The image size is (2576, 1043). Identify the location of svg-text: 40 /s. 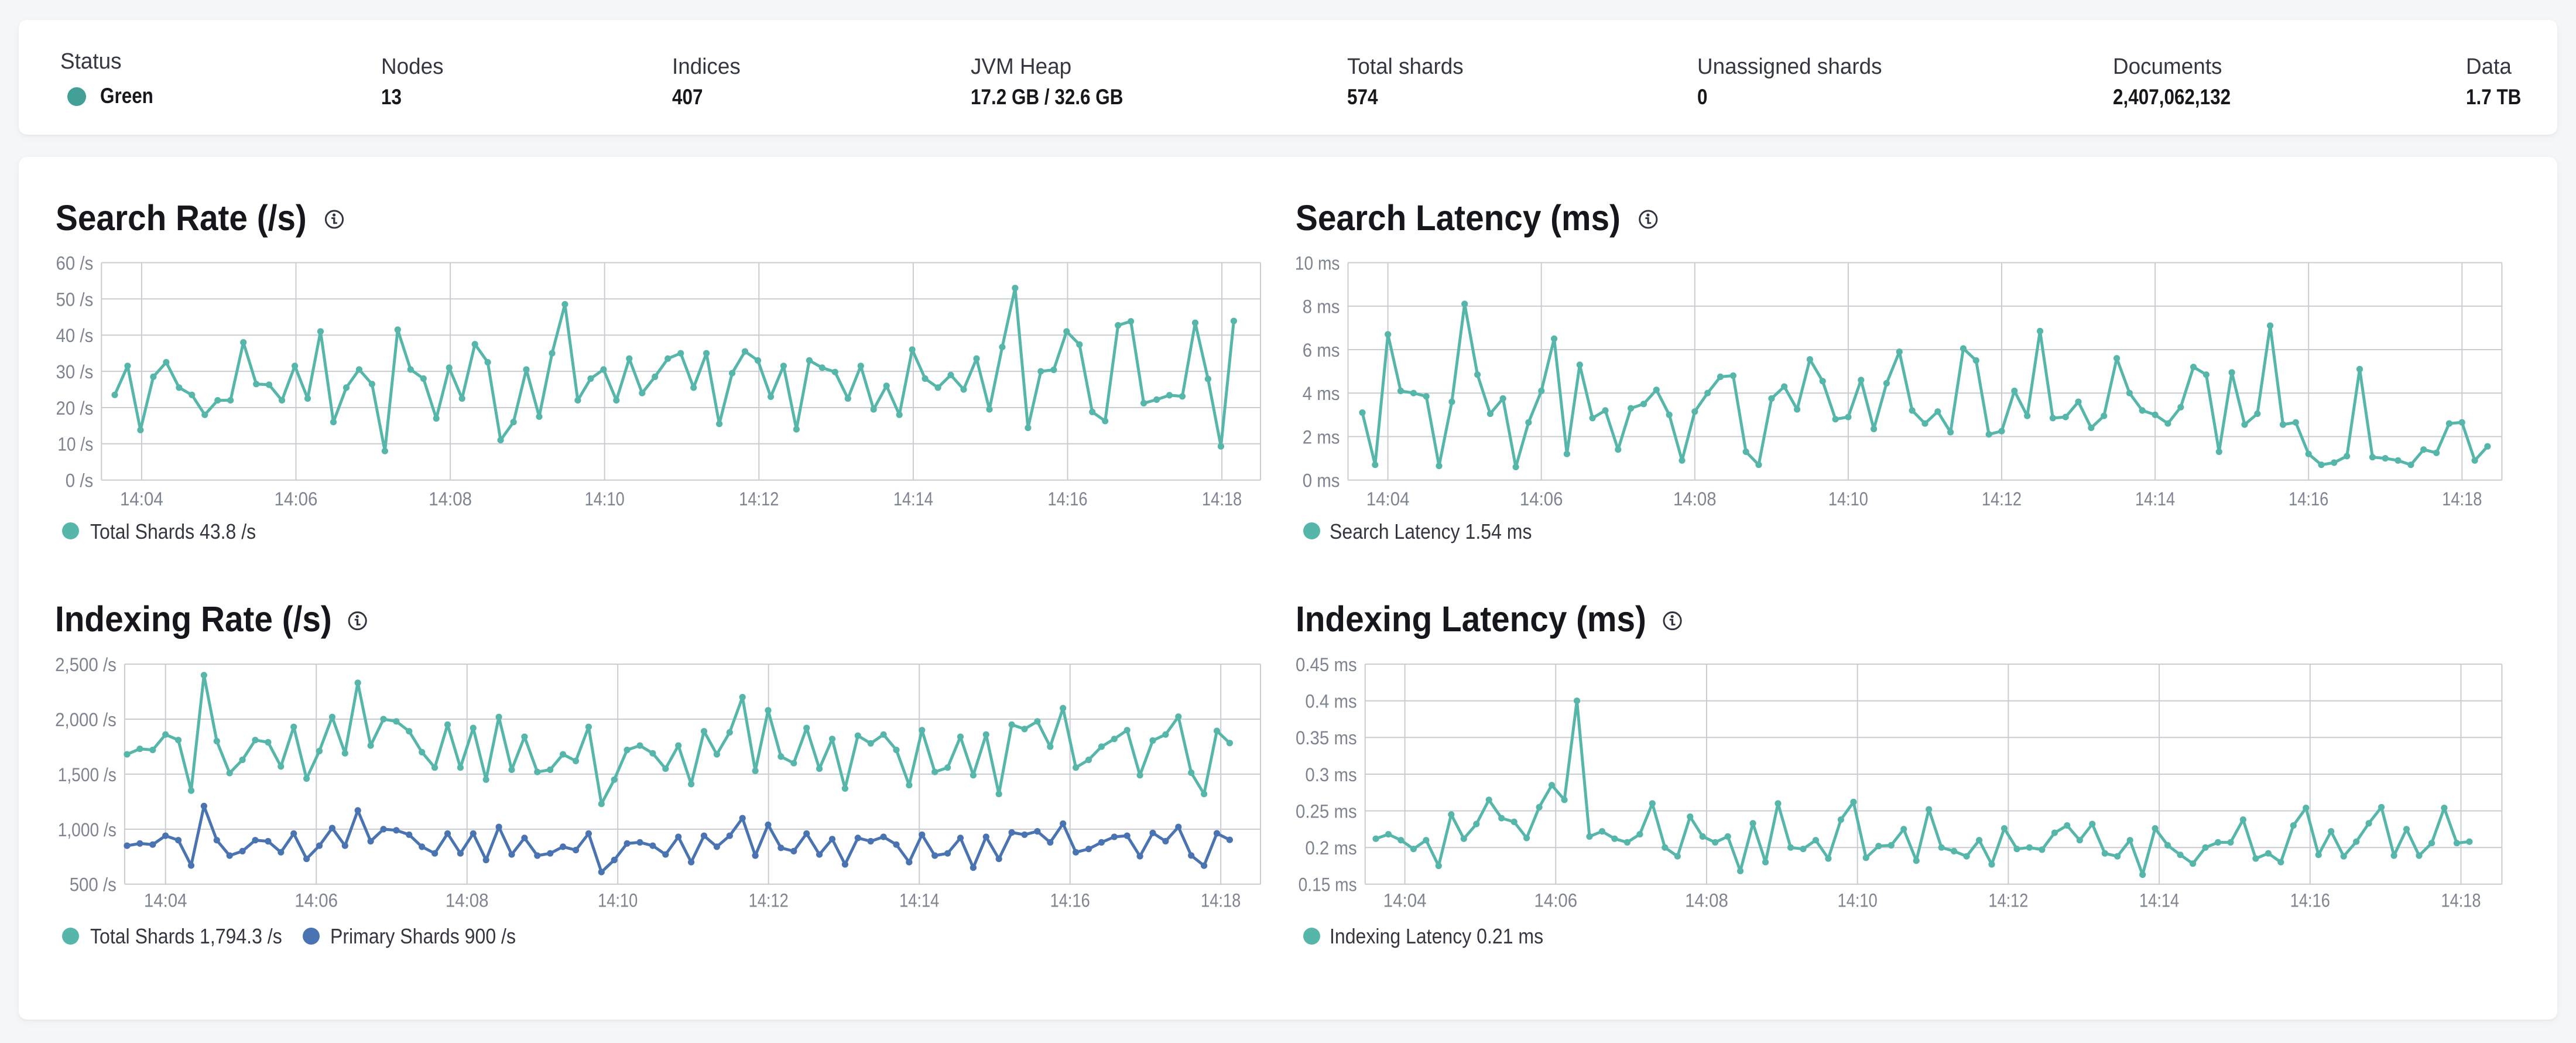
(75, 335).